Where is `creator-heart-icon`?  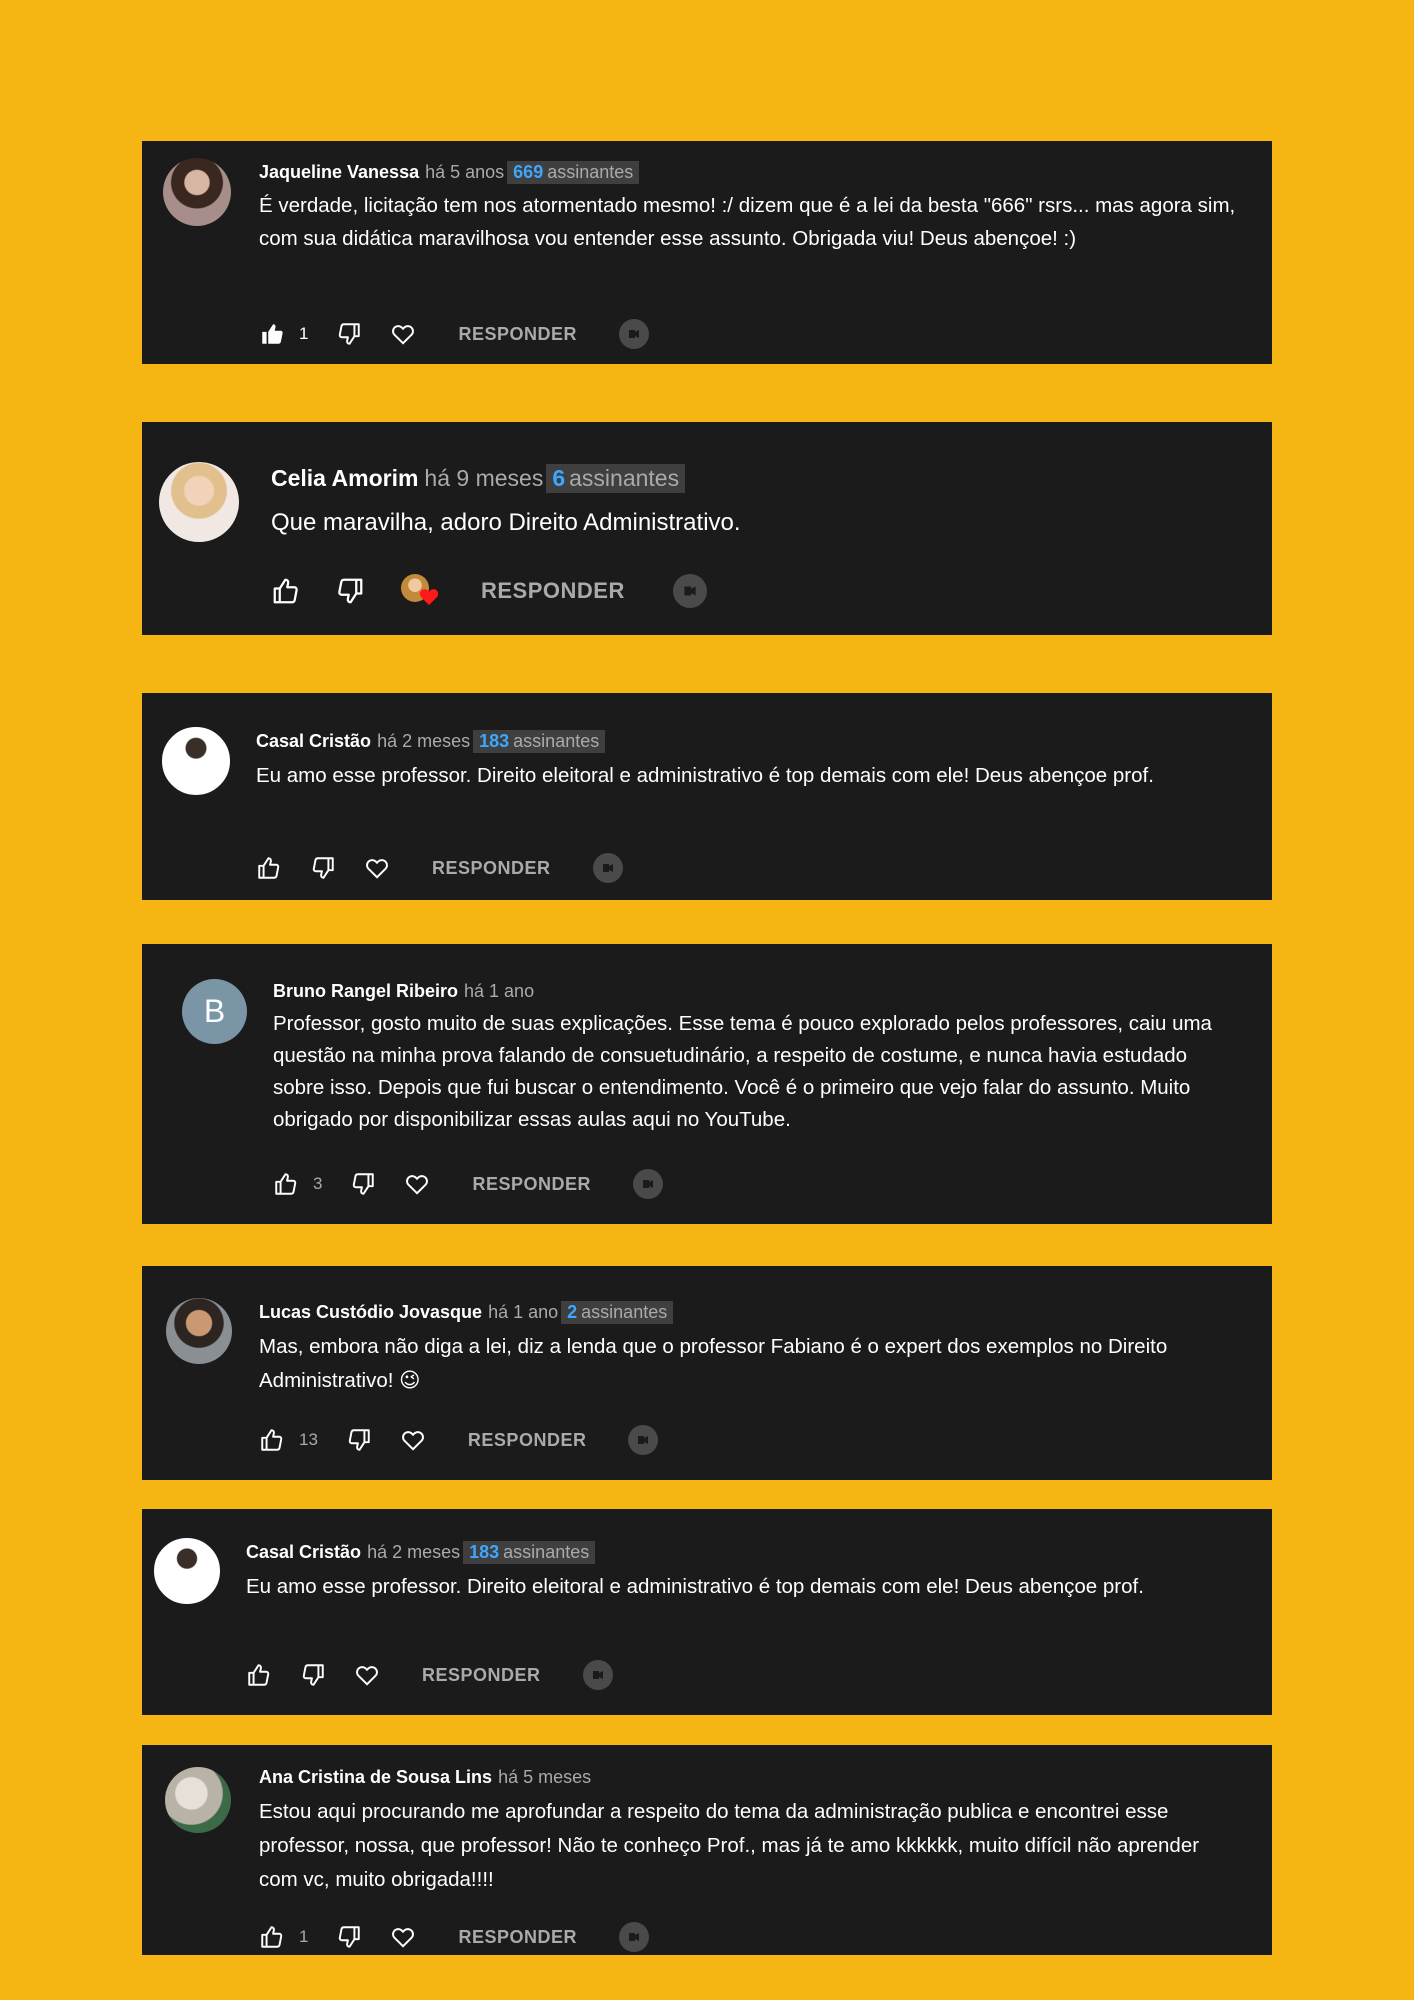 creator-heart-icon is located at coordinates (429, 597).